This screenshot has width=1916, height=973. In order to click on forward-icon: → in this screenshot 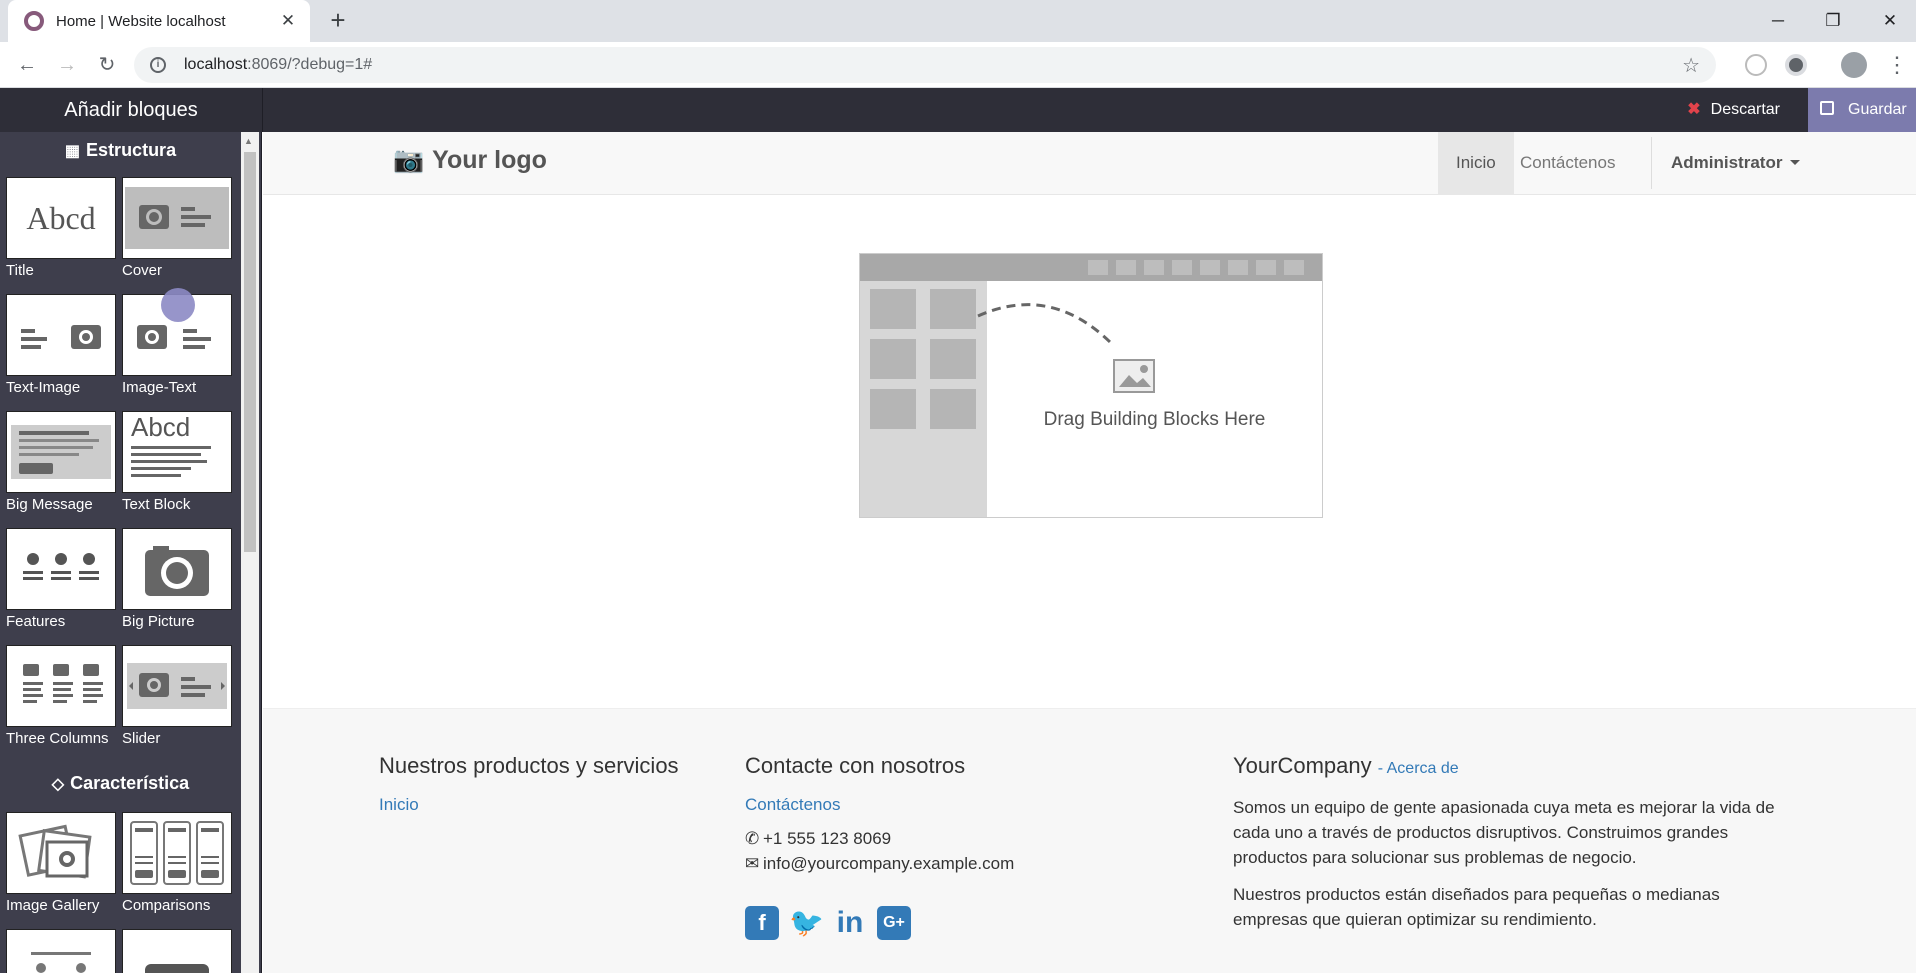, I will do `click(67, 65)`.